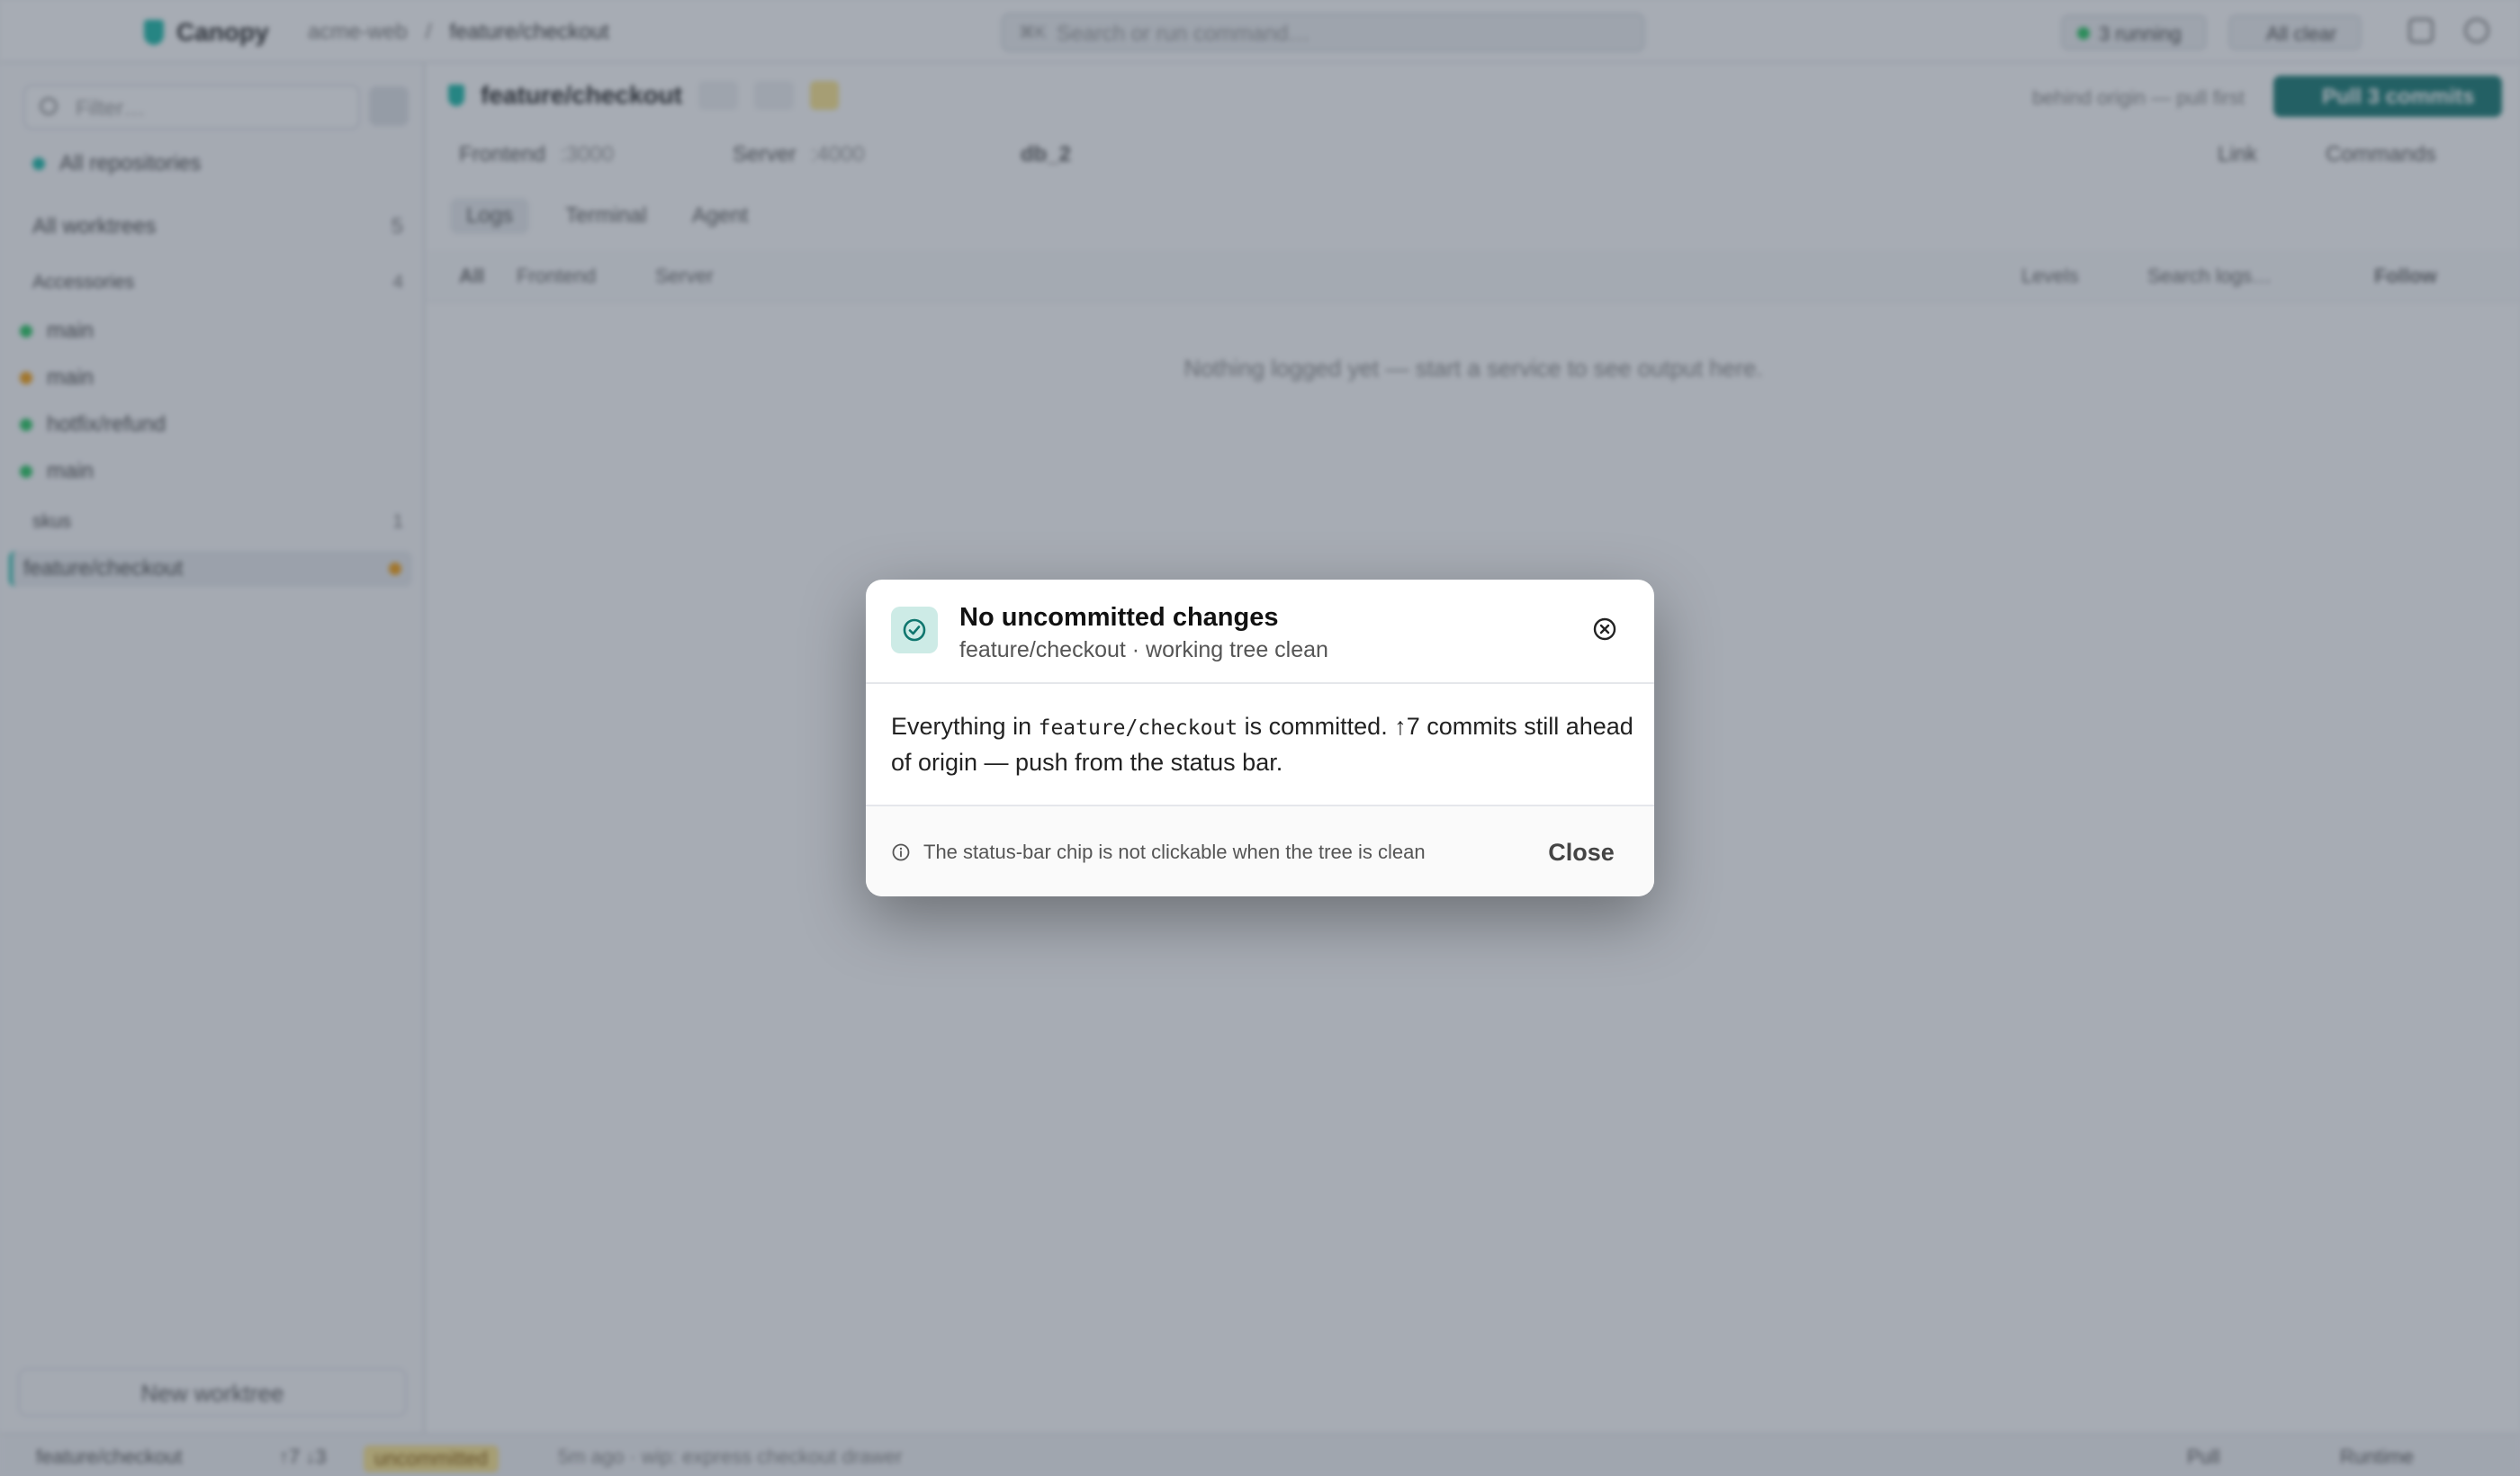  Describe the element at coordinates (1138, 728) in the screenshot. I see `dialog-branch-code: feature/checkout` at that location.